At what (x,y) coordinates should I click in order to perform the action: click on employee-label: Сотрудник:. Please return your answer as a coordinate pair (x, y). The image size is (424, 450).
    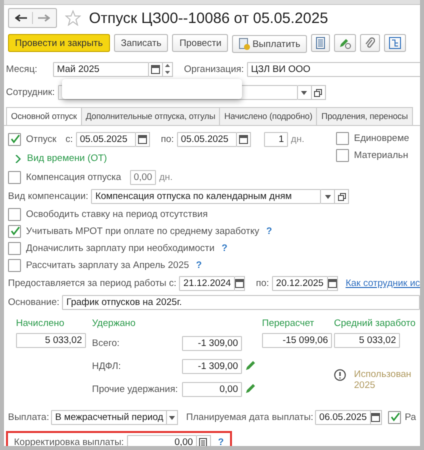
    Looking at the image, I should click on (30, 92).